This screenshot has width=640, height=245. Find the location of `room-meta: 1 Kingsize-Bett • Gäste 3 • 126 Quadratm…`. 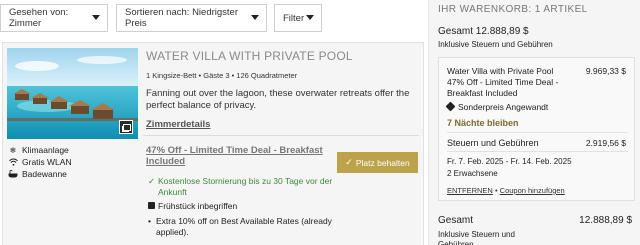

room-meta: 1 Kingsize-Bett • Gäste 3 • 126 Quadratm… is located at coordinates (222, 75).